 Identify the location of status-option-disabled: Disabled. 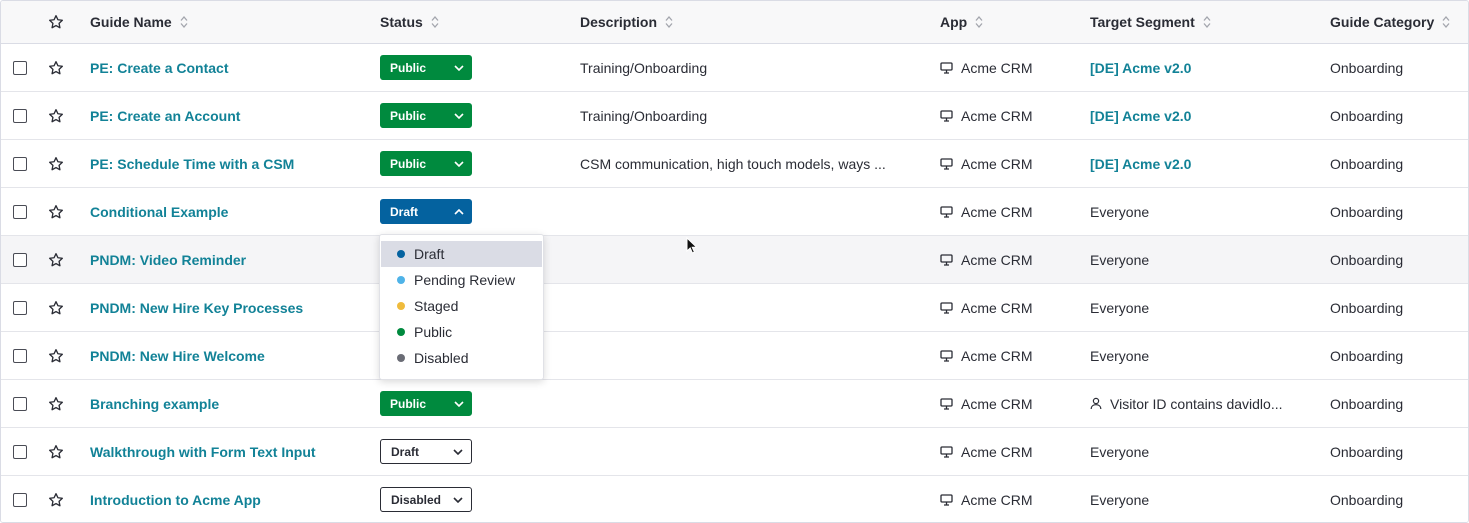
(461, 358).